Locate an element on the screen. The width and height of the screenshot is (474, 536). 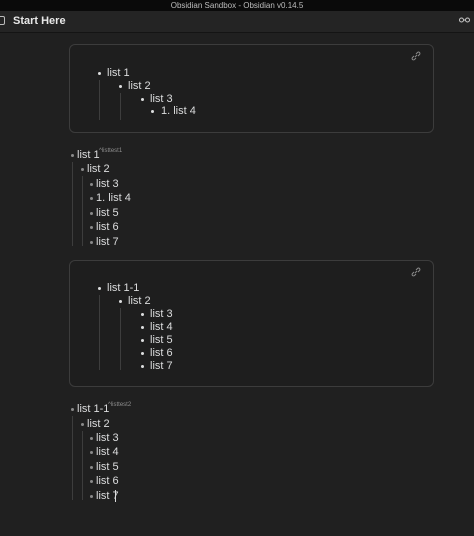
note-header is located at coordinates (237, 22).